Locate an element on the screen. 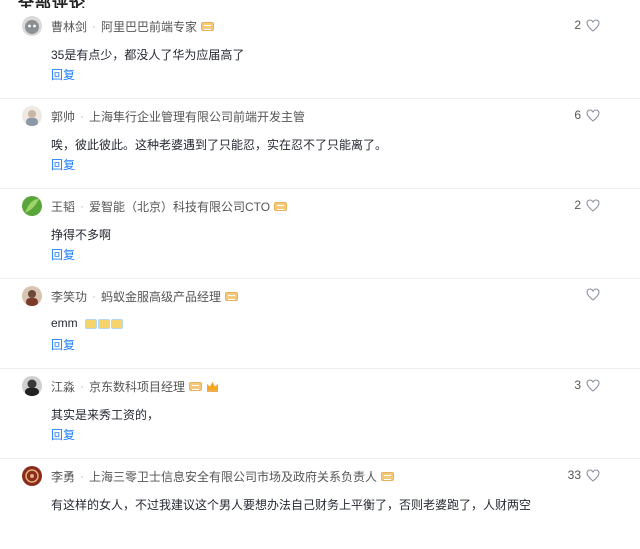 The width and height of the screenshot is (640, 549). user-title: 蚂蚁金服高级产品经理 is located at coordinates (161, 296).